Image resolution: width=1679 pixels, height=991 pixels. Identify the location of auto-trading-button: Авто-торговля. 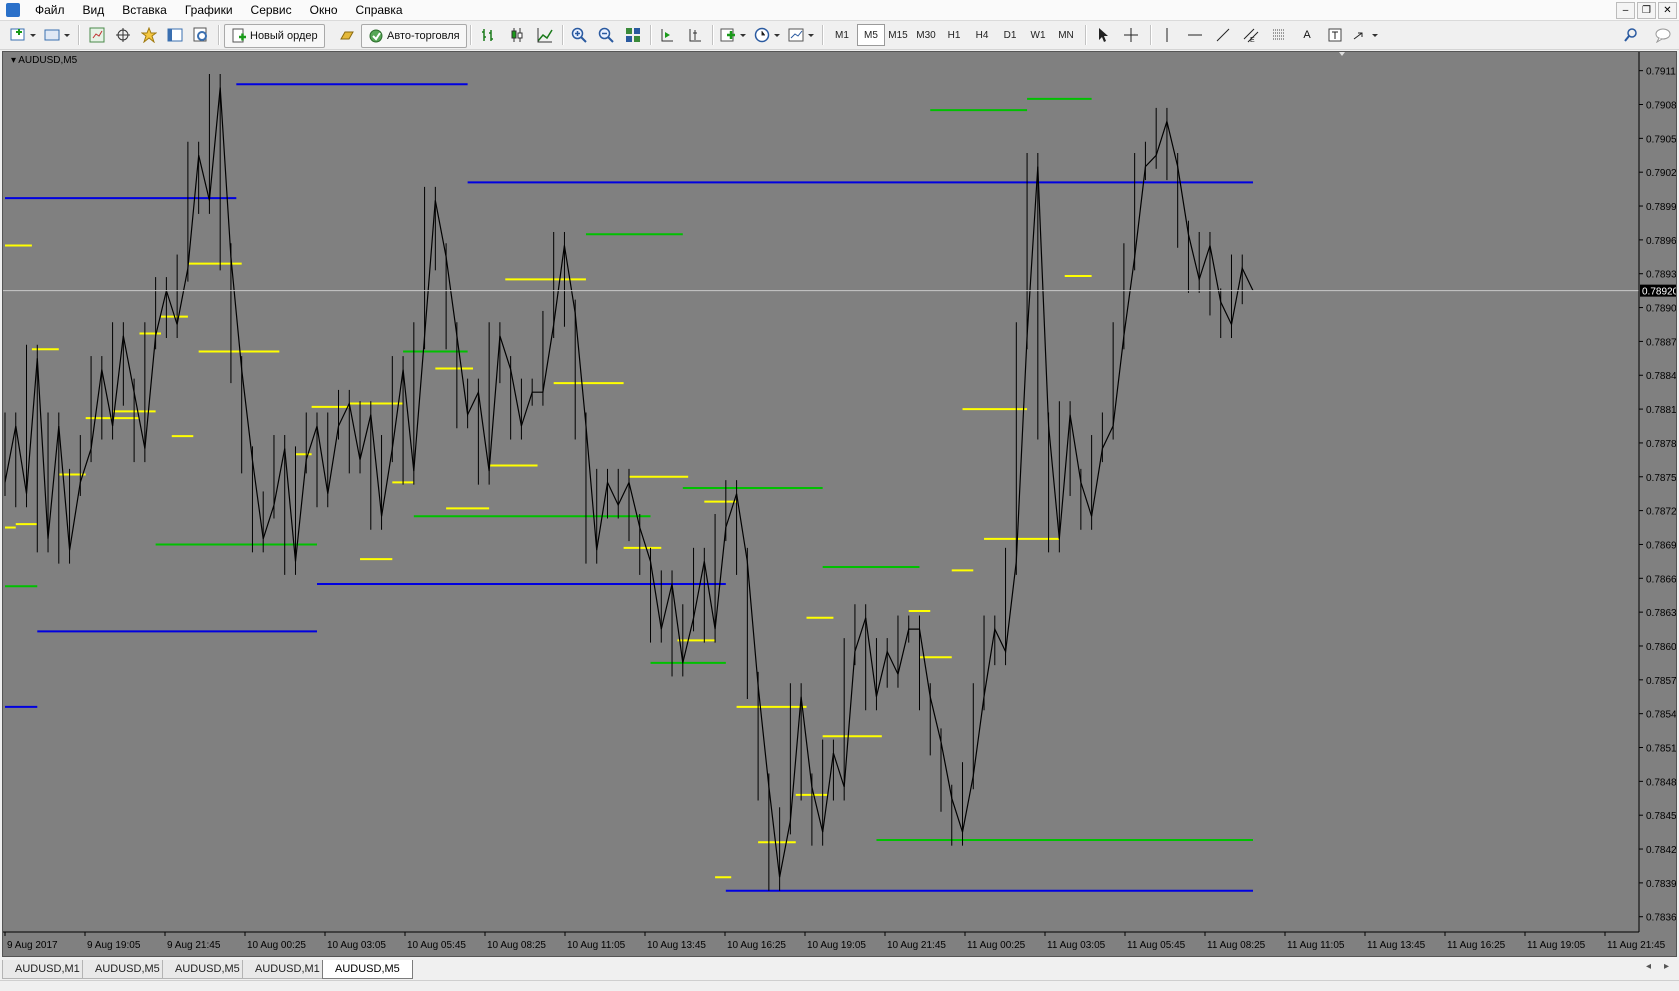
(414, 36).